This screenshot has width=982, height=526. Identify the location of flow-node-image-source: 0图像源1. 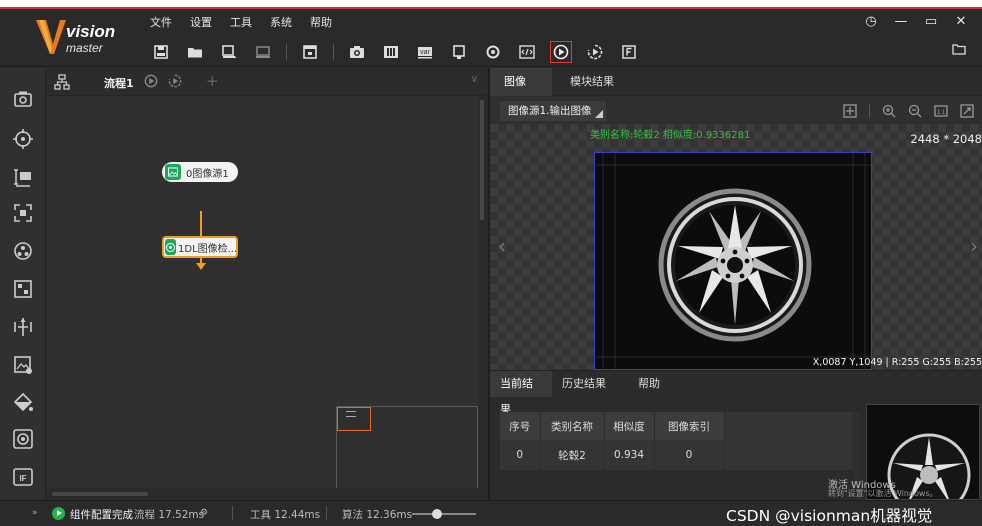
(200, 172).